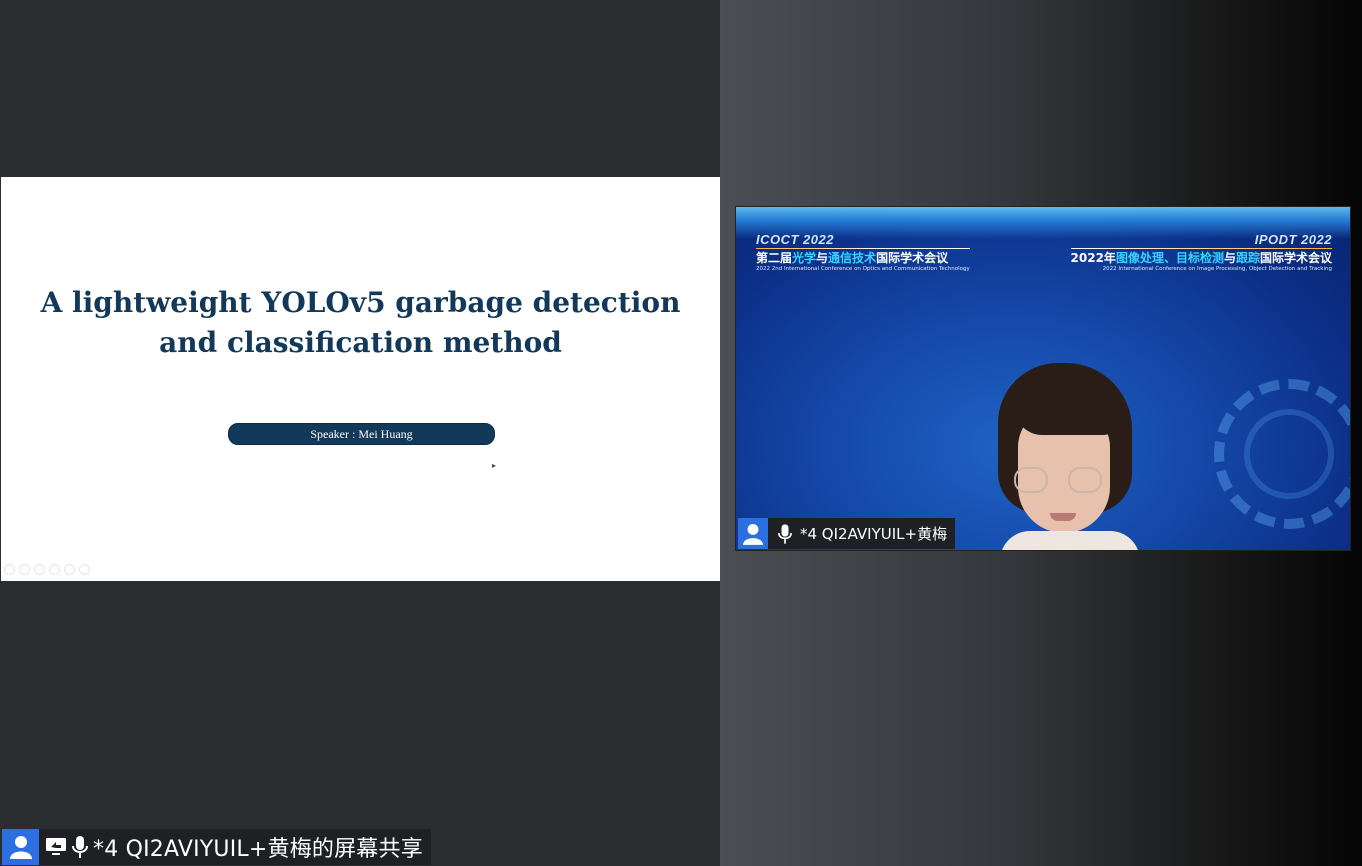 The width and height of the screenshot is (1362, 866). Describe the element at coordinates (258, 849) in the screenshot. I see `screen-share-owner-name: *4 QI2AVIYUIL+黄梅的屏幕共享` at that location.